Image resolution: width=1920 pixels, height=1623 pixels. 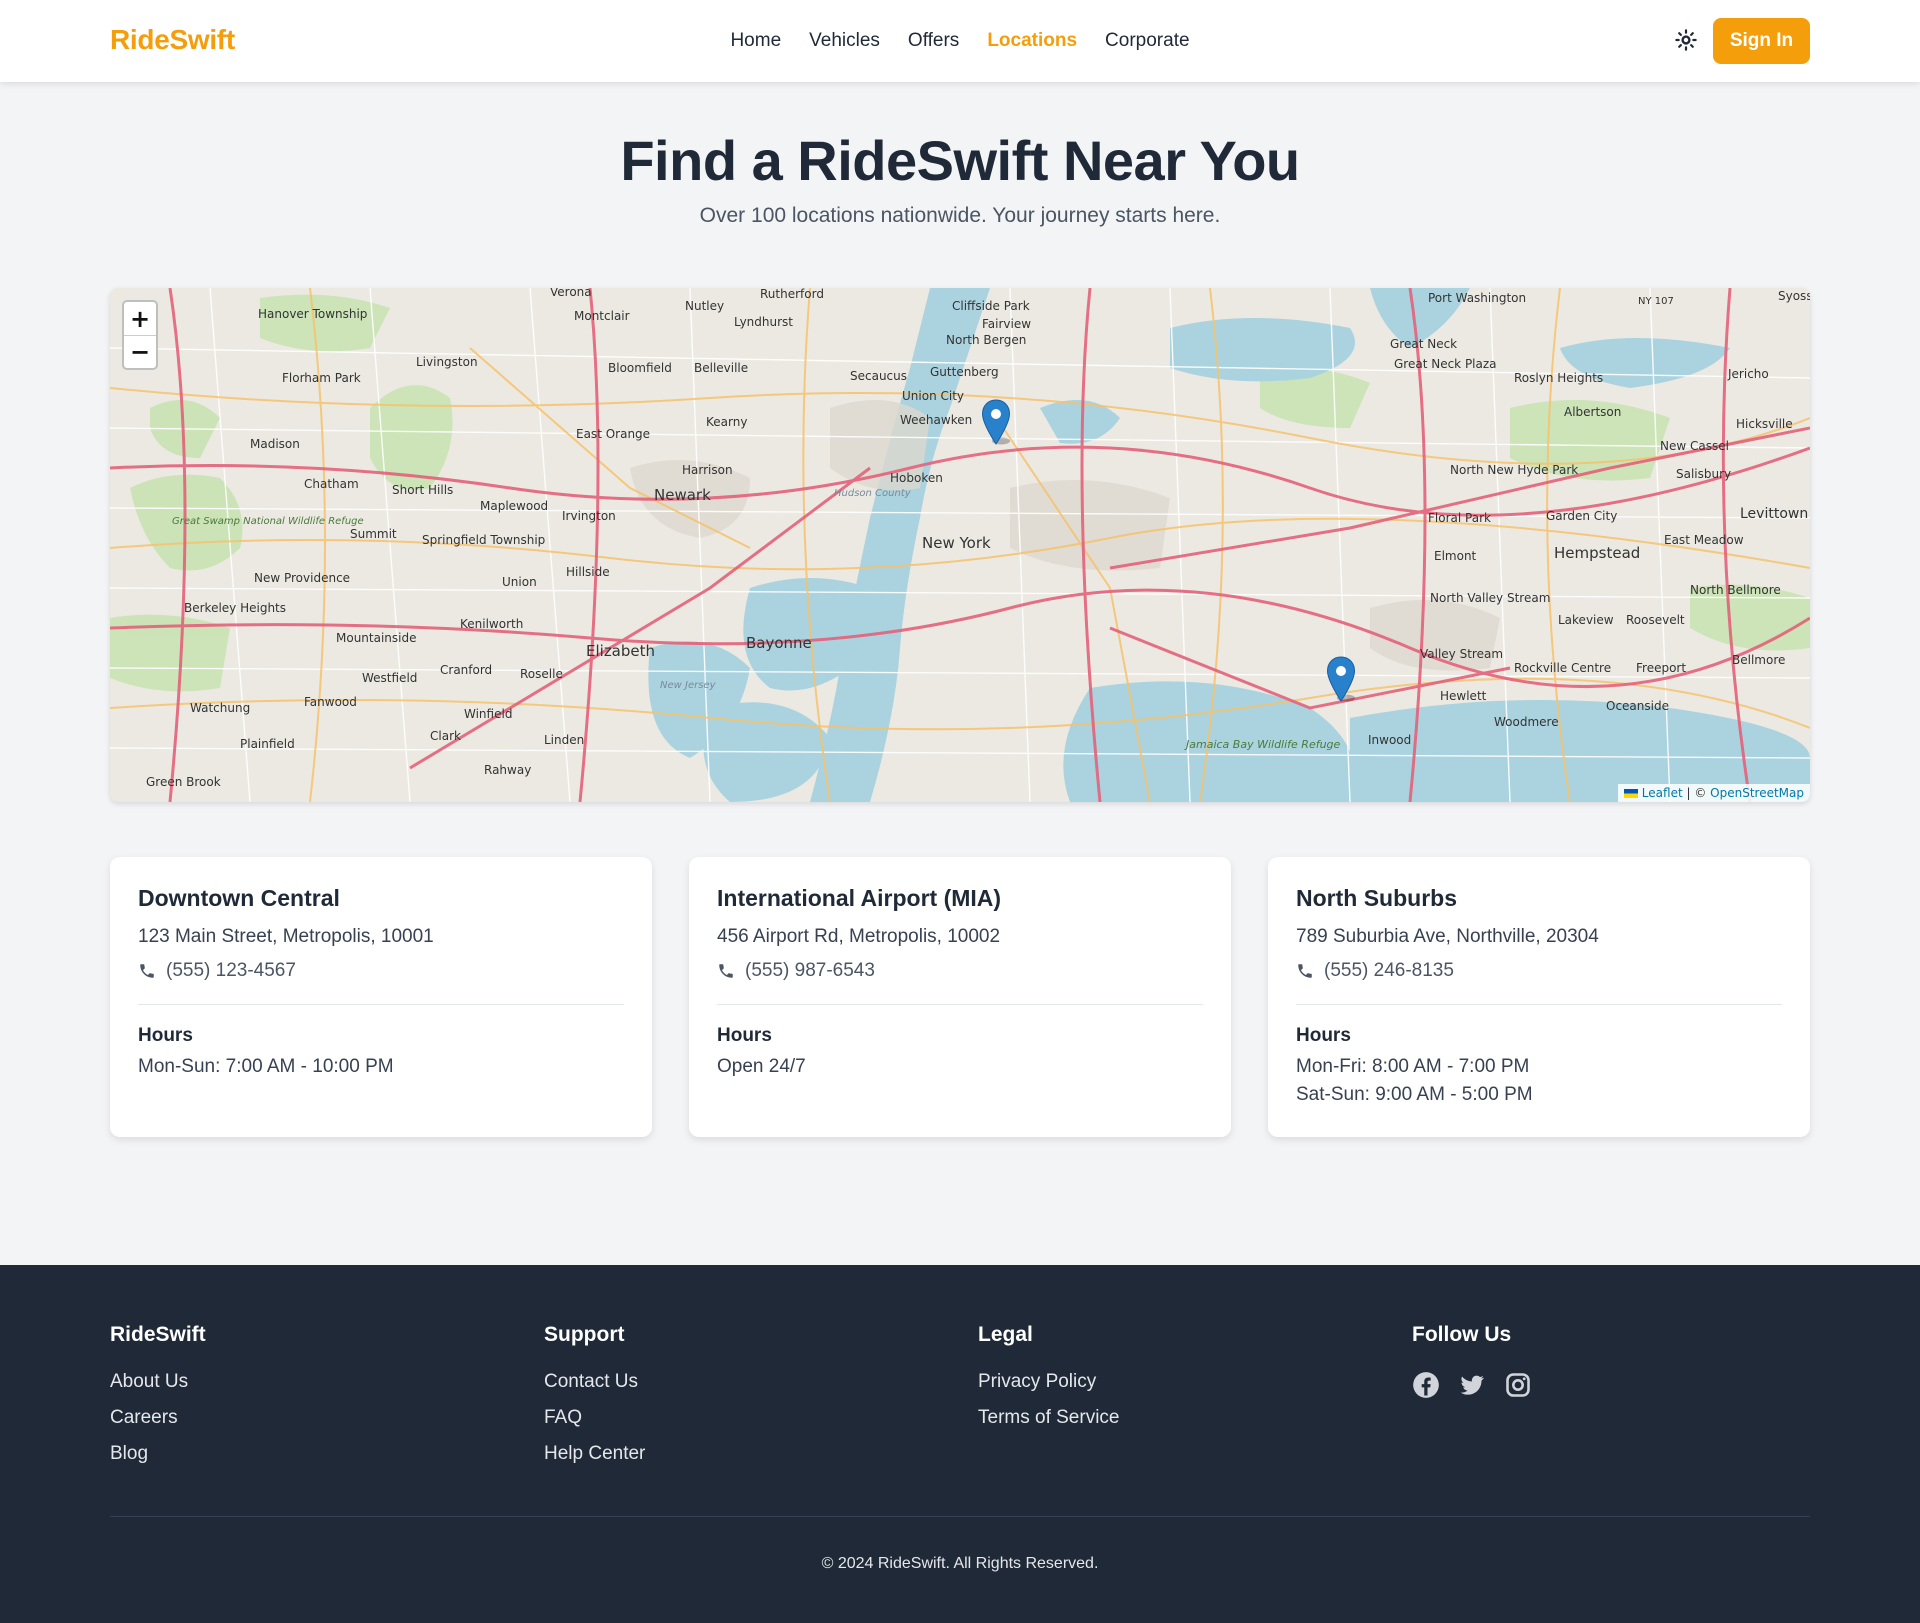 What do you see at coordinates (873, 493) in the screenshot?
I see `map-label: Hudson County` at bounding box center [873, 493].